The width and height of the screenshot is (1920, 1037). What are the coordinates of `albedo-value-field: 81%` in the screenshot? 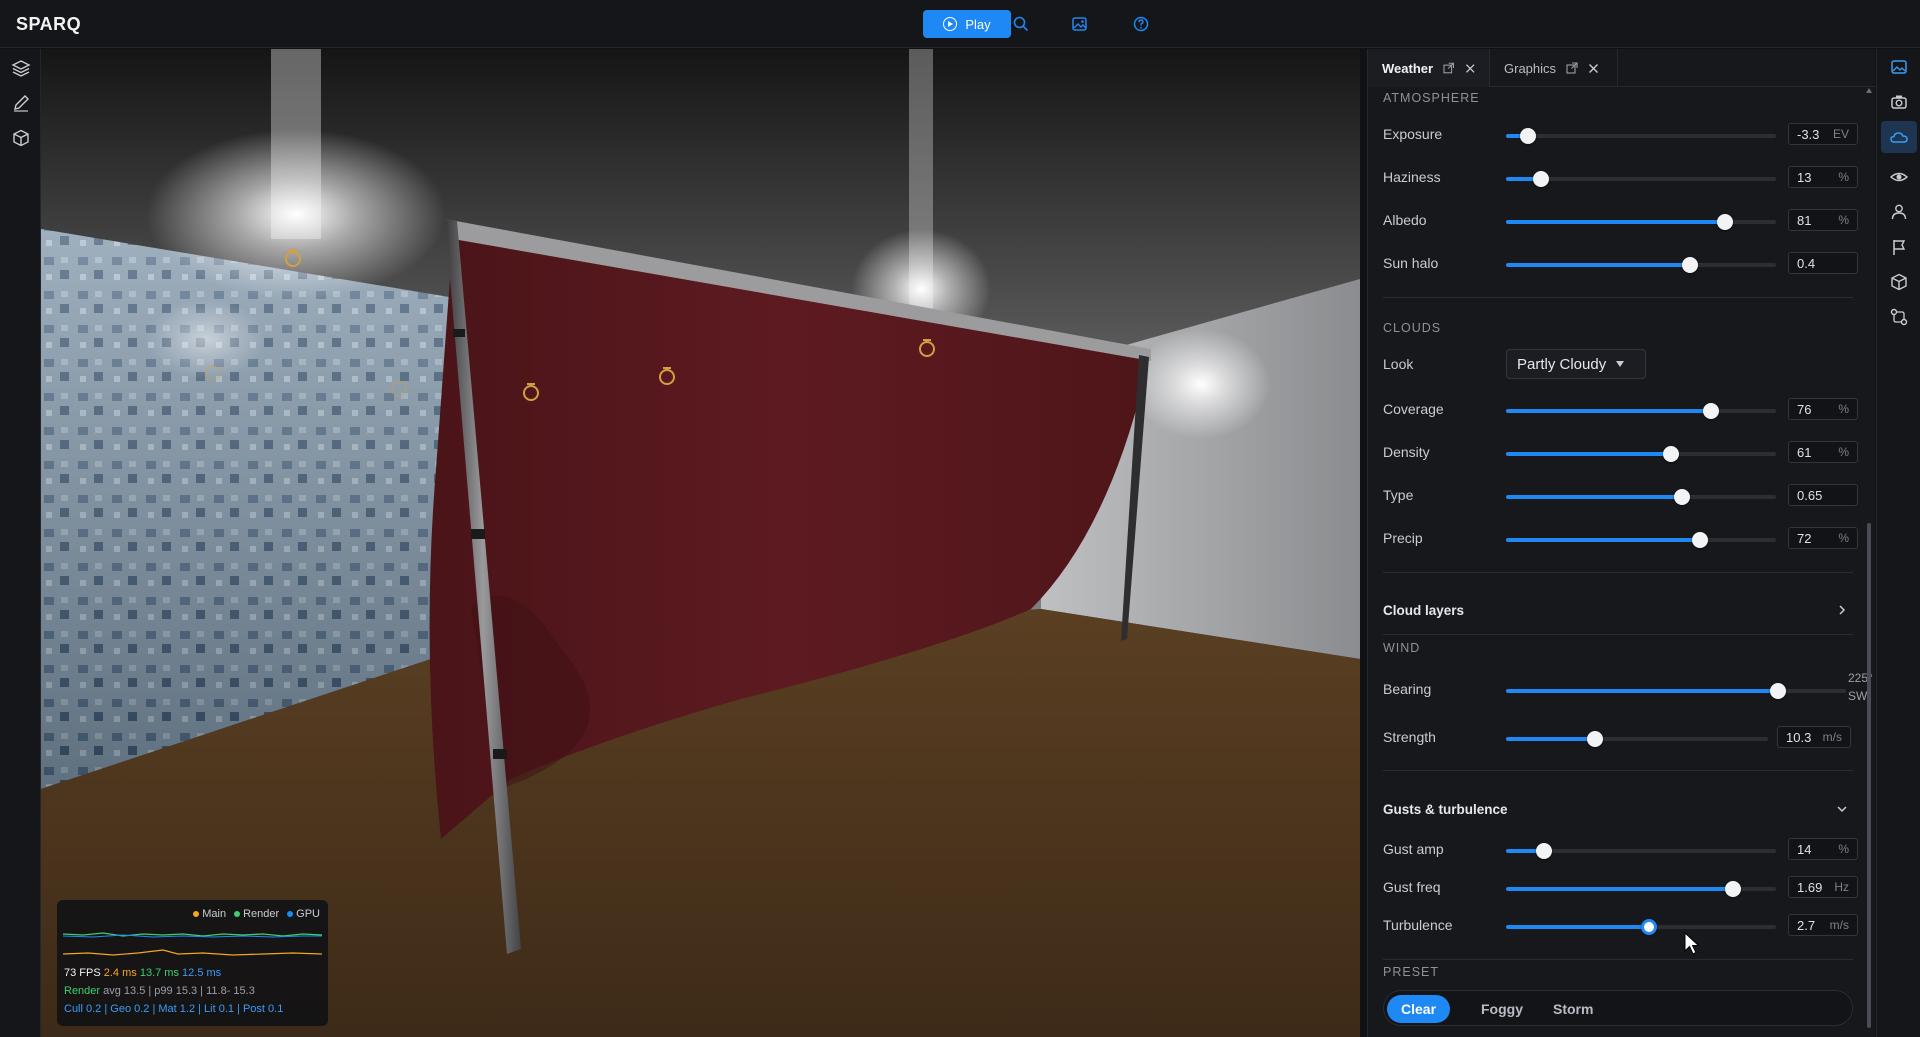 It's located at (1823, 220).